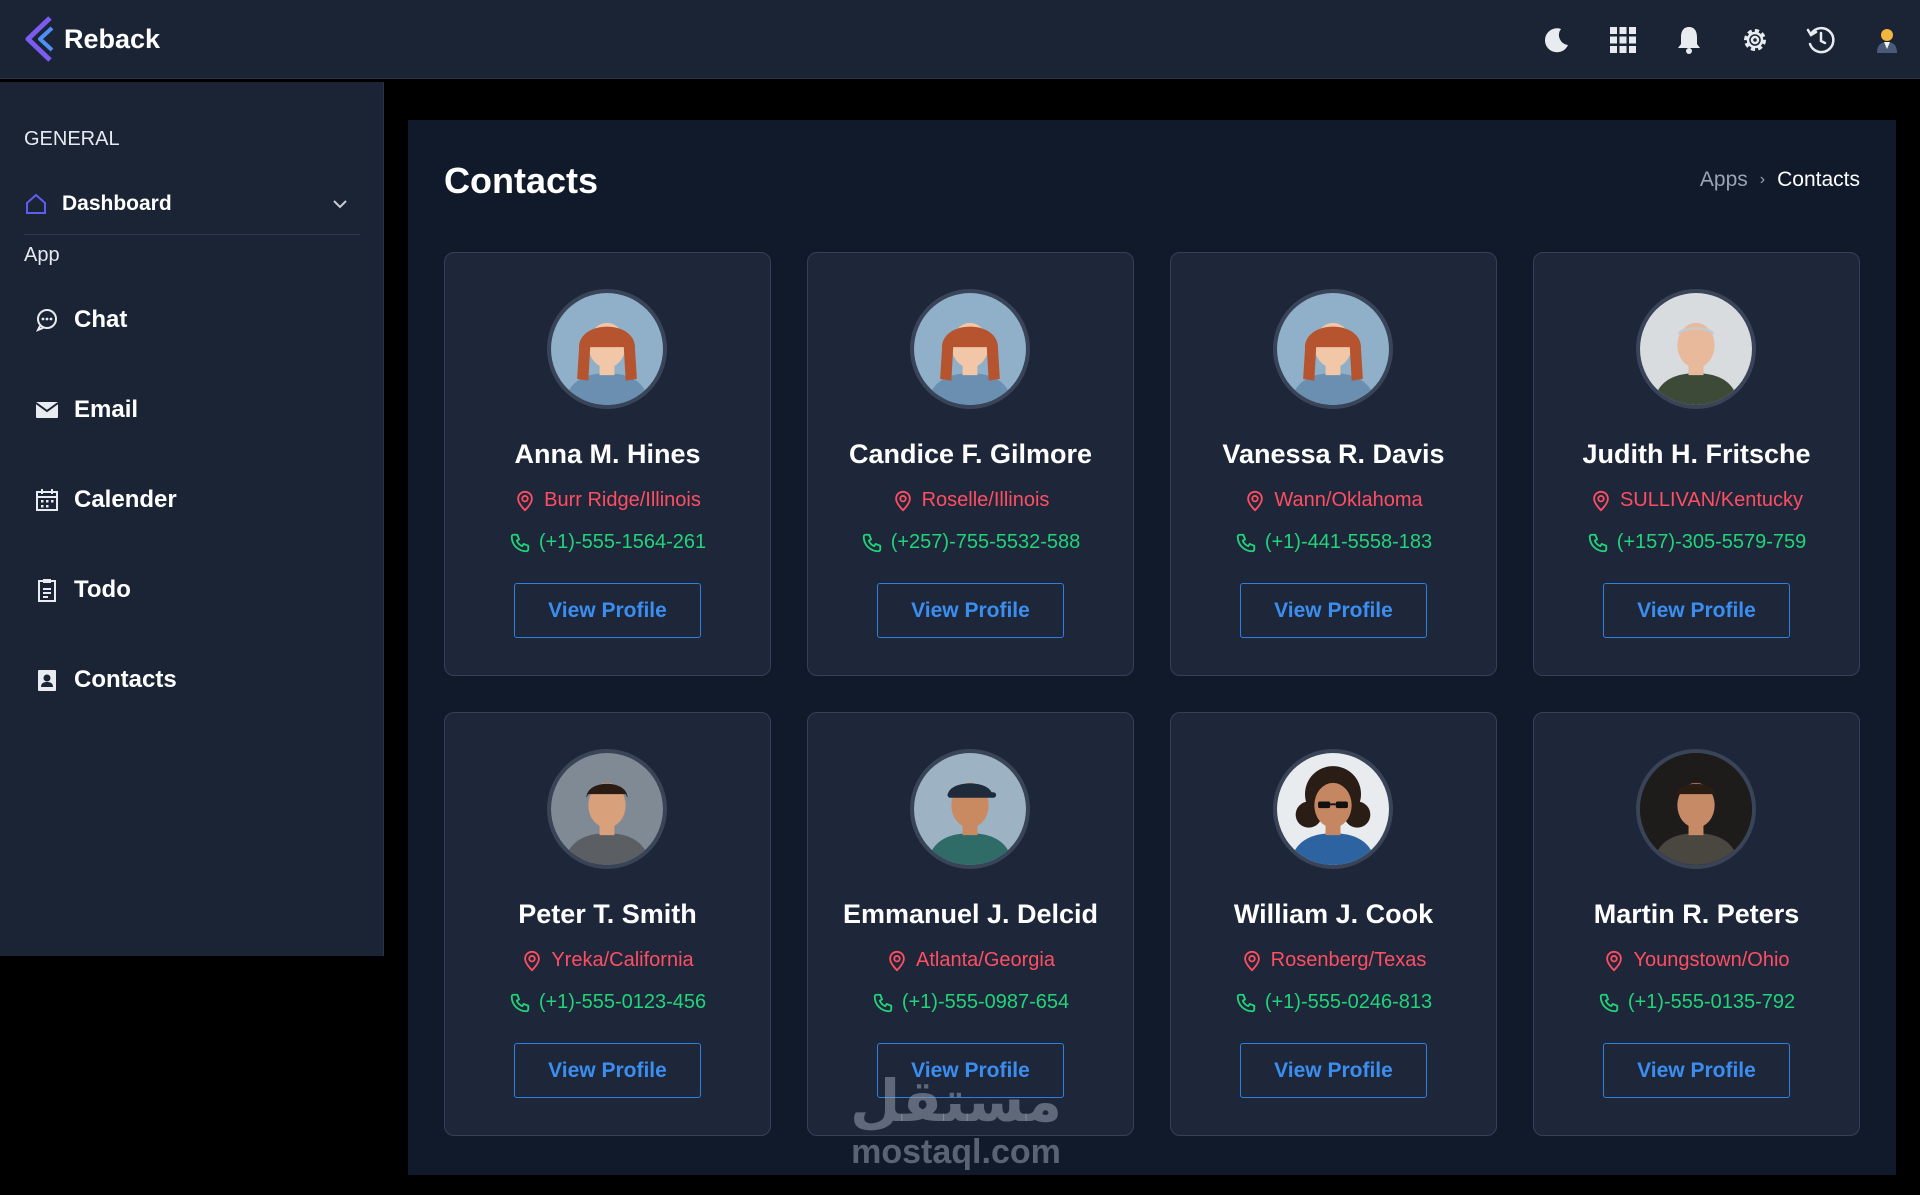 Image resolution: width=1920 pixels, height=1195 pixels. I want to click on contact-location: Rosenberg/Texas, so click(1333, 960).